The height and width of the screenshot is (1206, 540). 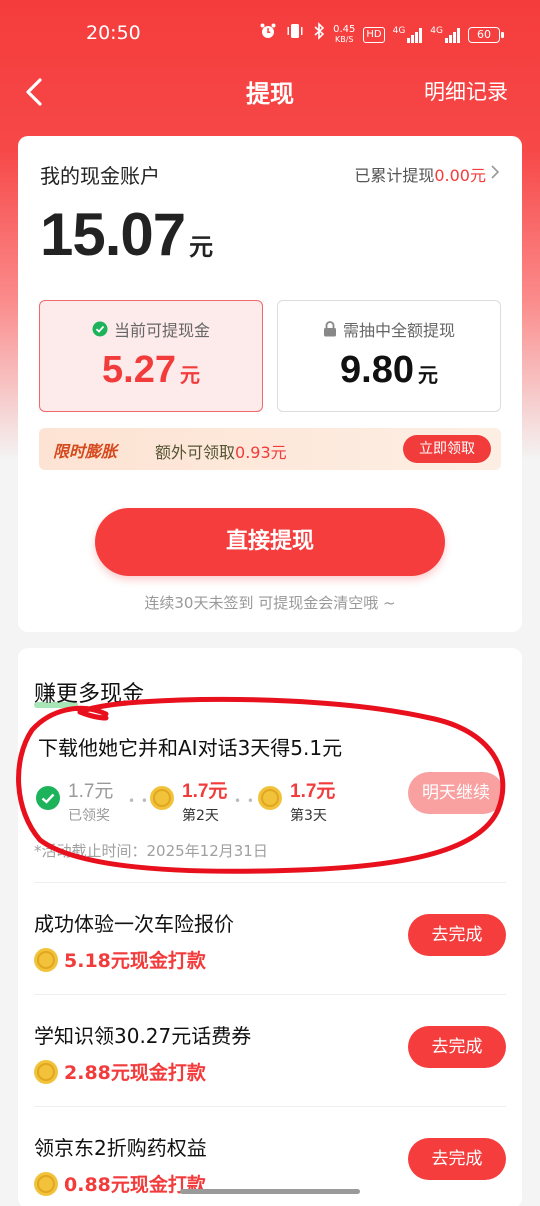 What do you see at coordinates (270, 940) in the screenshot?
I see `task-row: 成功体验一次车险报价 5.18元现金打款 去完成` at bounding box center [270, 940].